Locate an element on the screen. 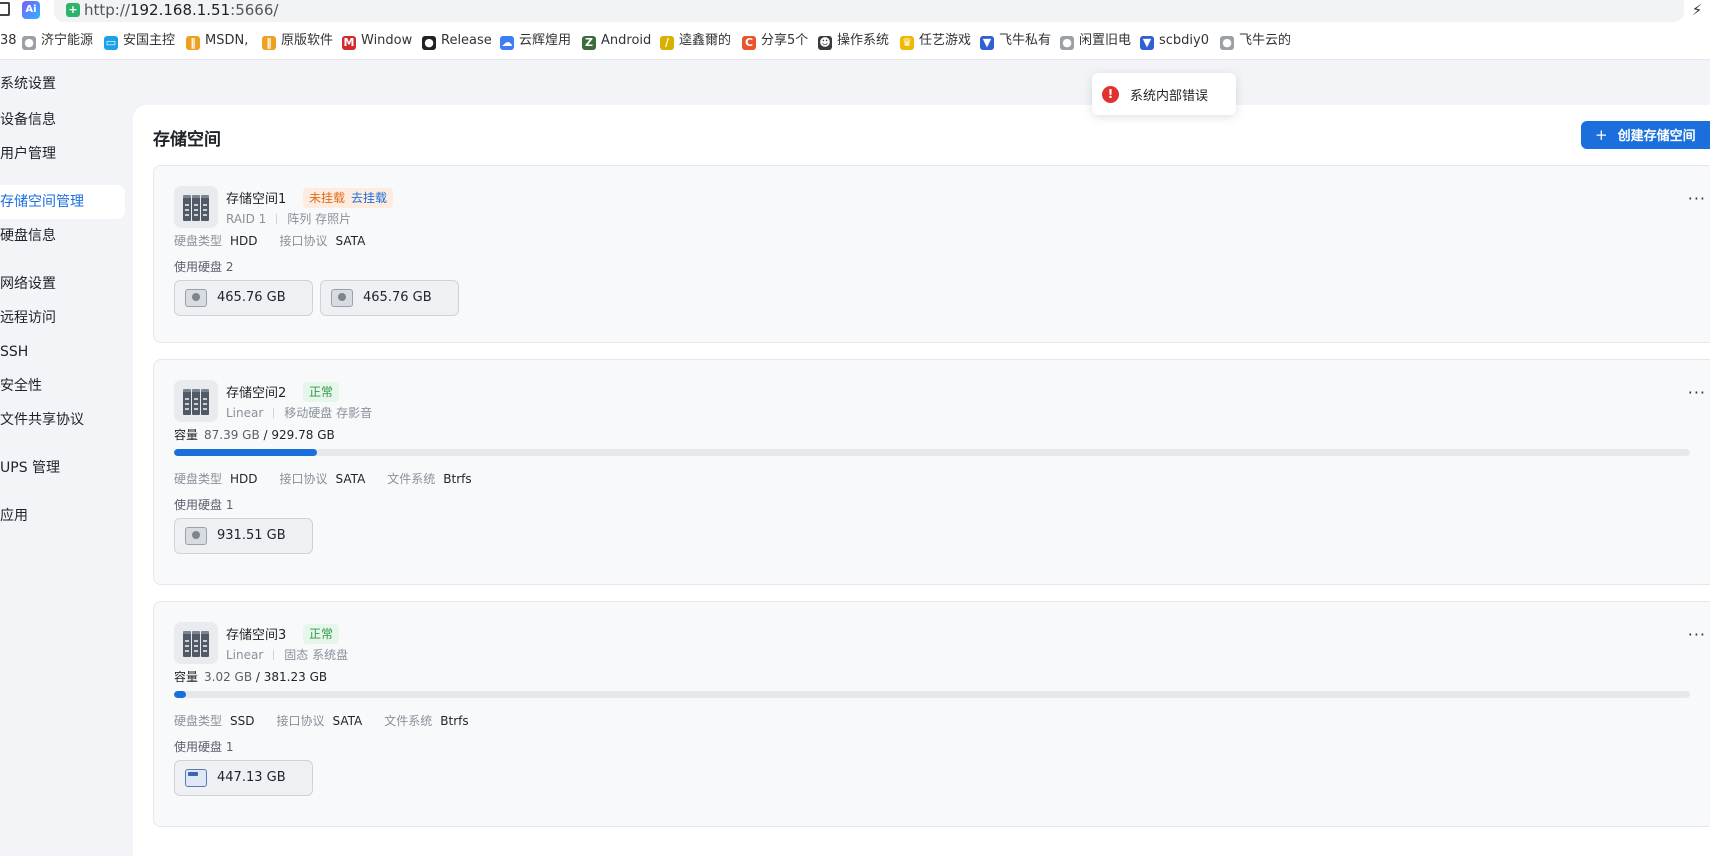 This screenshot has width=1710, height=856. sidebar-item: 存储空间管理 is located at coordinates (62, 202).